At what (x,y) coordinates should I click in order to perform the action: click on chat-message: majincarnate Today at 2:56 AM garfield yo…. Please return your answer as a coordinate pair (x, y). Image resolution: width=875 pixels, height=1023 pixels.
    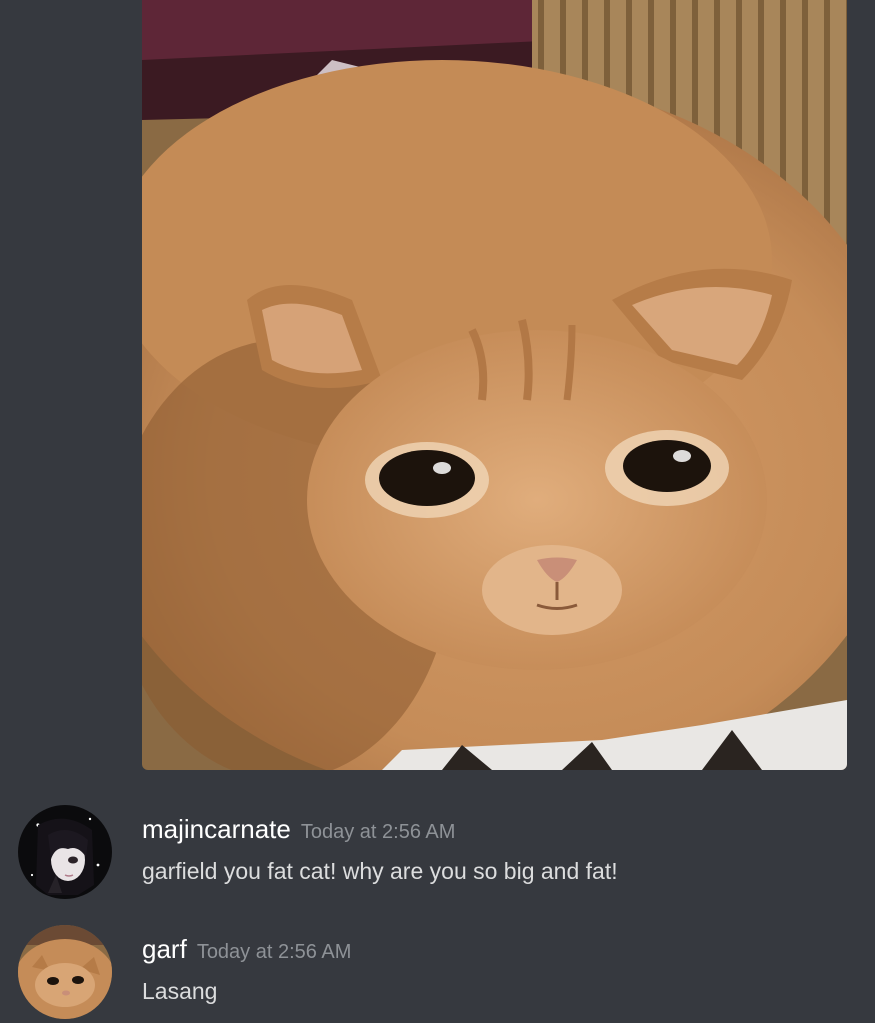
    Looking at the image, I should click on (437, 855).